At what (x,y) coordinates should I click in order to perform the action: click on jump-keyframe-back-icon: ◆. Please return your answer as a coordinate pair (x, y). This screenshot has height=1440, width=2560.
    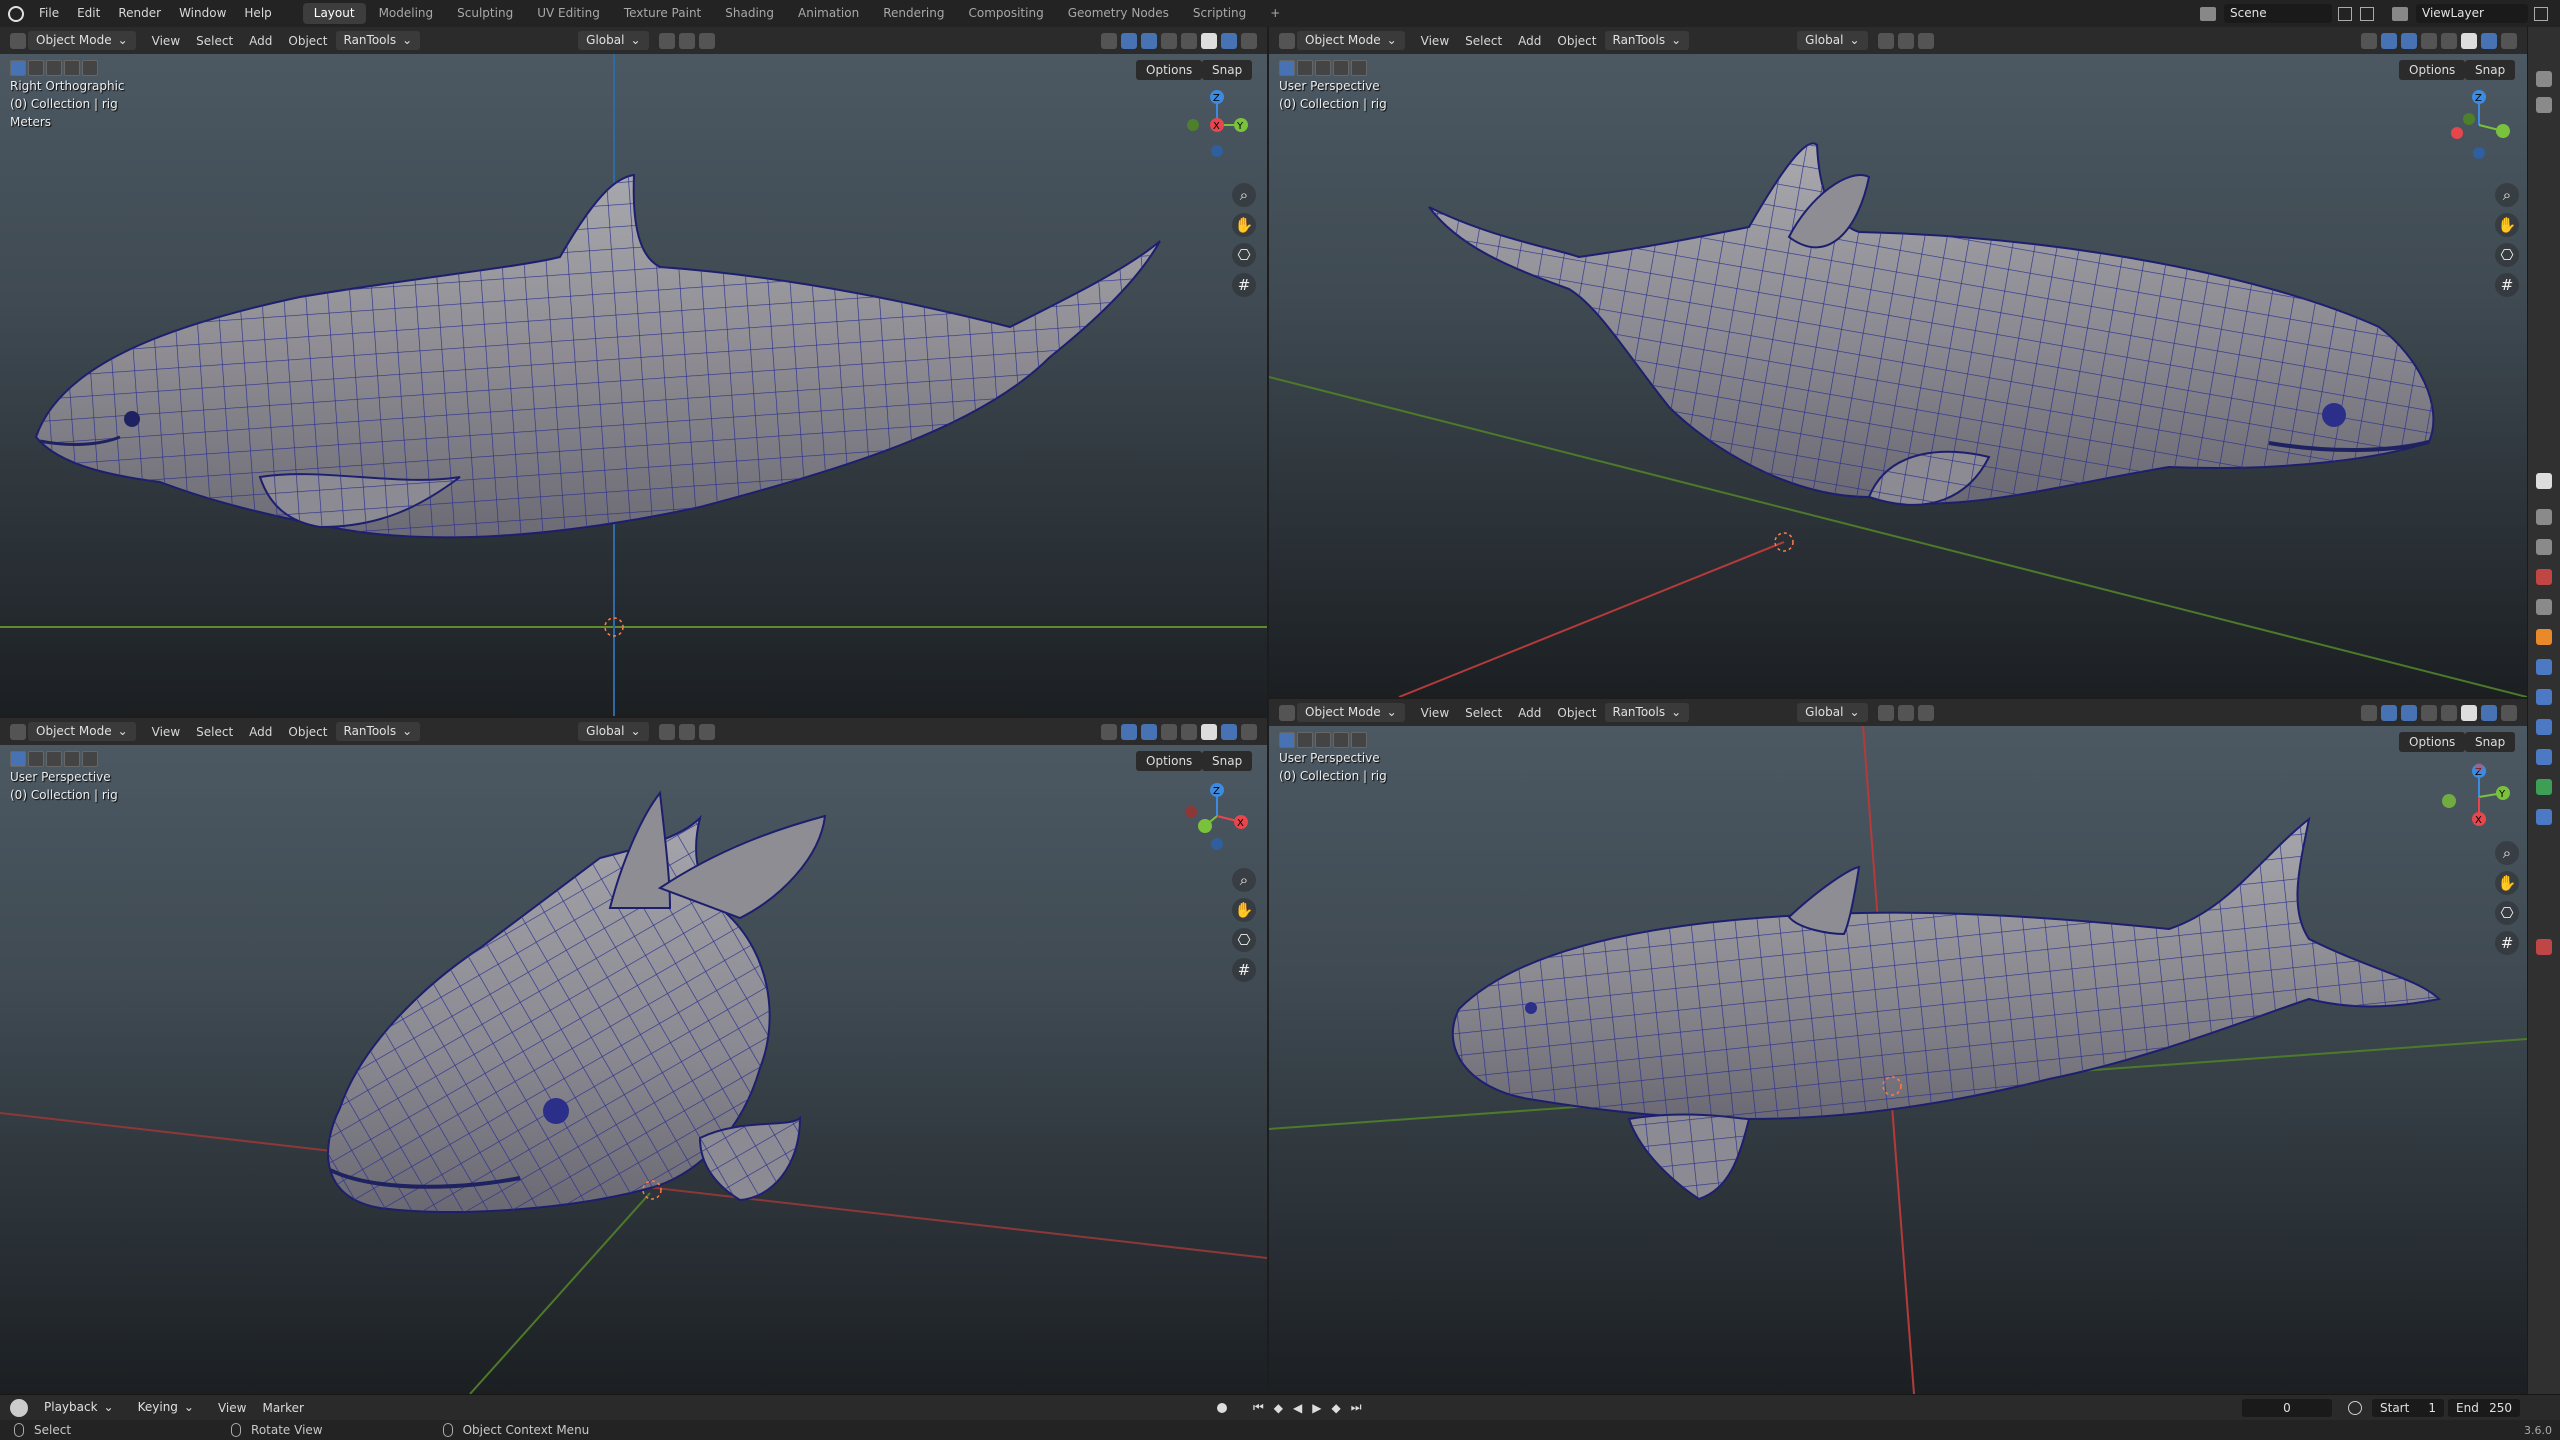
    Looking at the image, I should click on (1278, 1408).